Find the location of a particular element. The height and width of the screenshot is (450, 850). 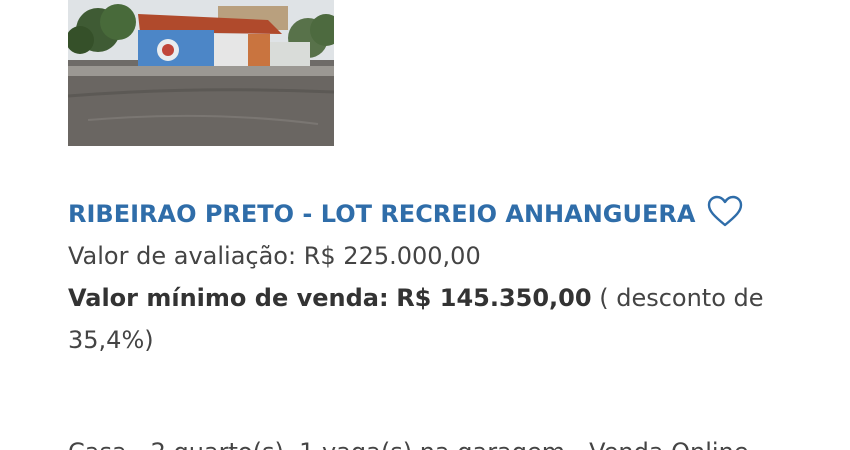

discount-line: 35,4%) is located at coordinates (111, 340).